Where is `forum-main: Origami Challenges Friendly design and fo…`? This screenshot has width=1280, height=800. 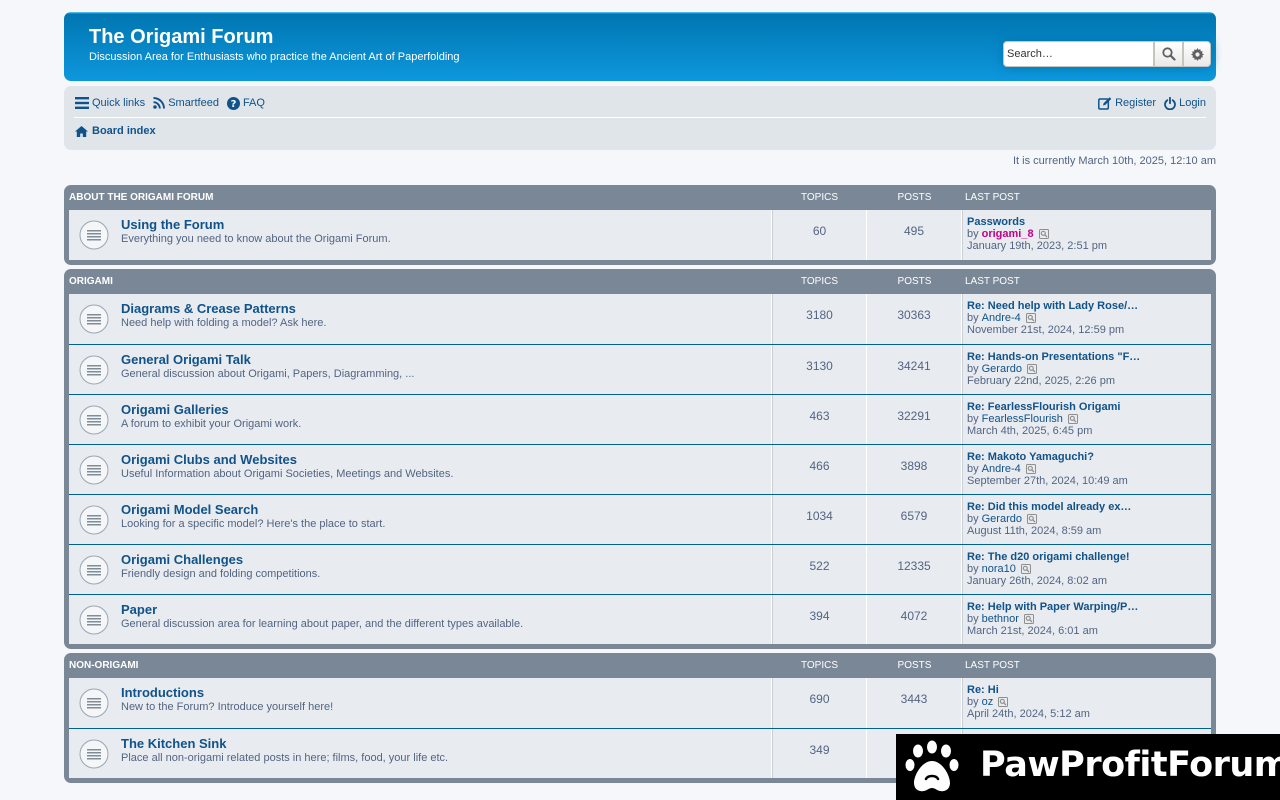
forum-main: Origami Challenges Friendly design and fo… is located at coordinates (420, 569).